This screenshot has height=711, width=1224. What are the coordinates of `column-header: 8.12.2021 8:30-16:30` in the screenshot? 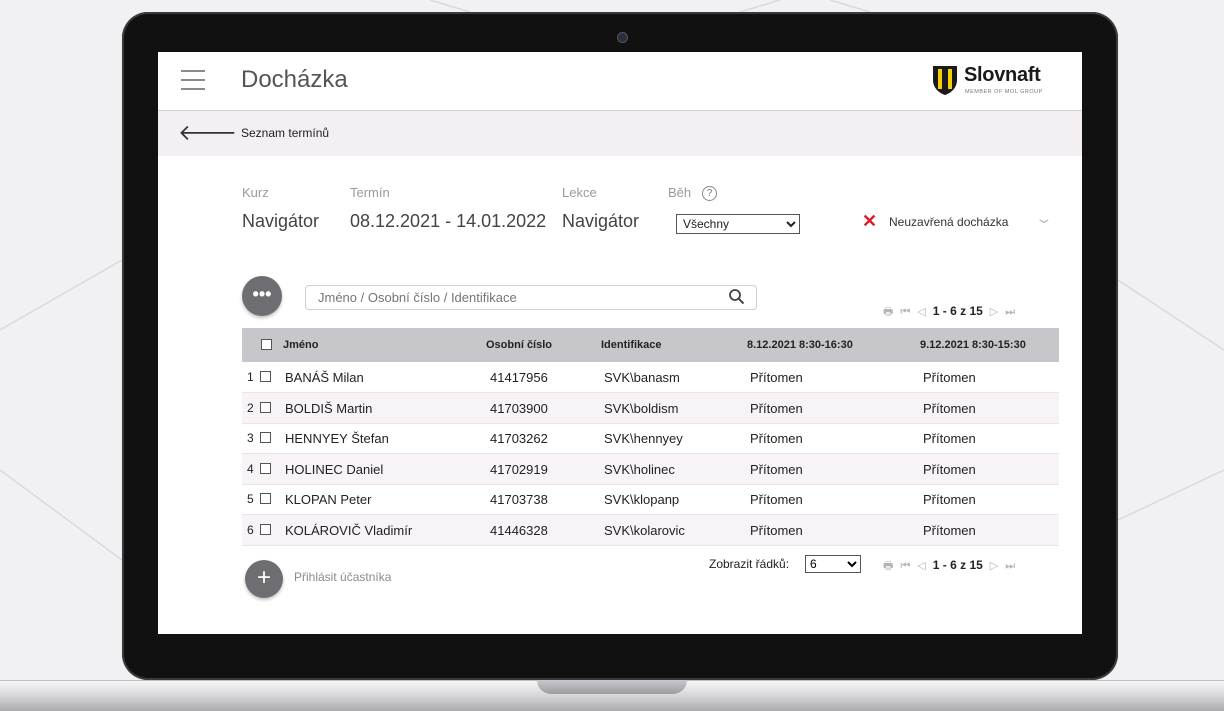 It's located at (800, 345).